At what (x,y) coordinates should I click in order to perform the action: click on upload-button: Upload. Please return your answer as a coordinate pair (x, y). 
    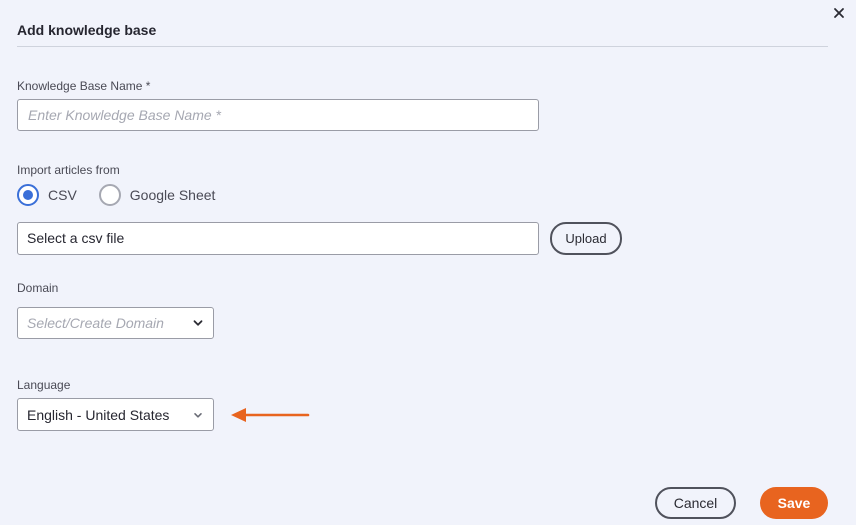
    Looking at the image, I should click on (586, 238).